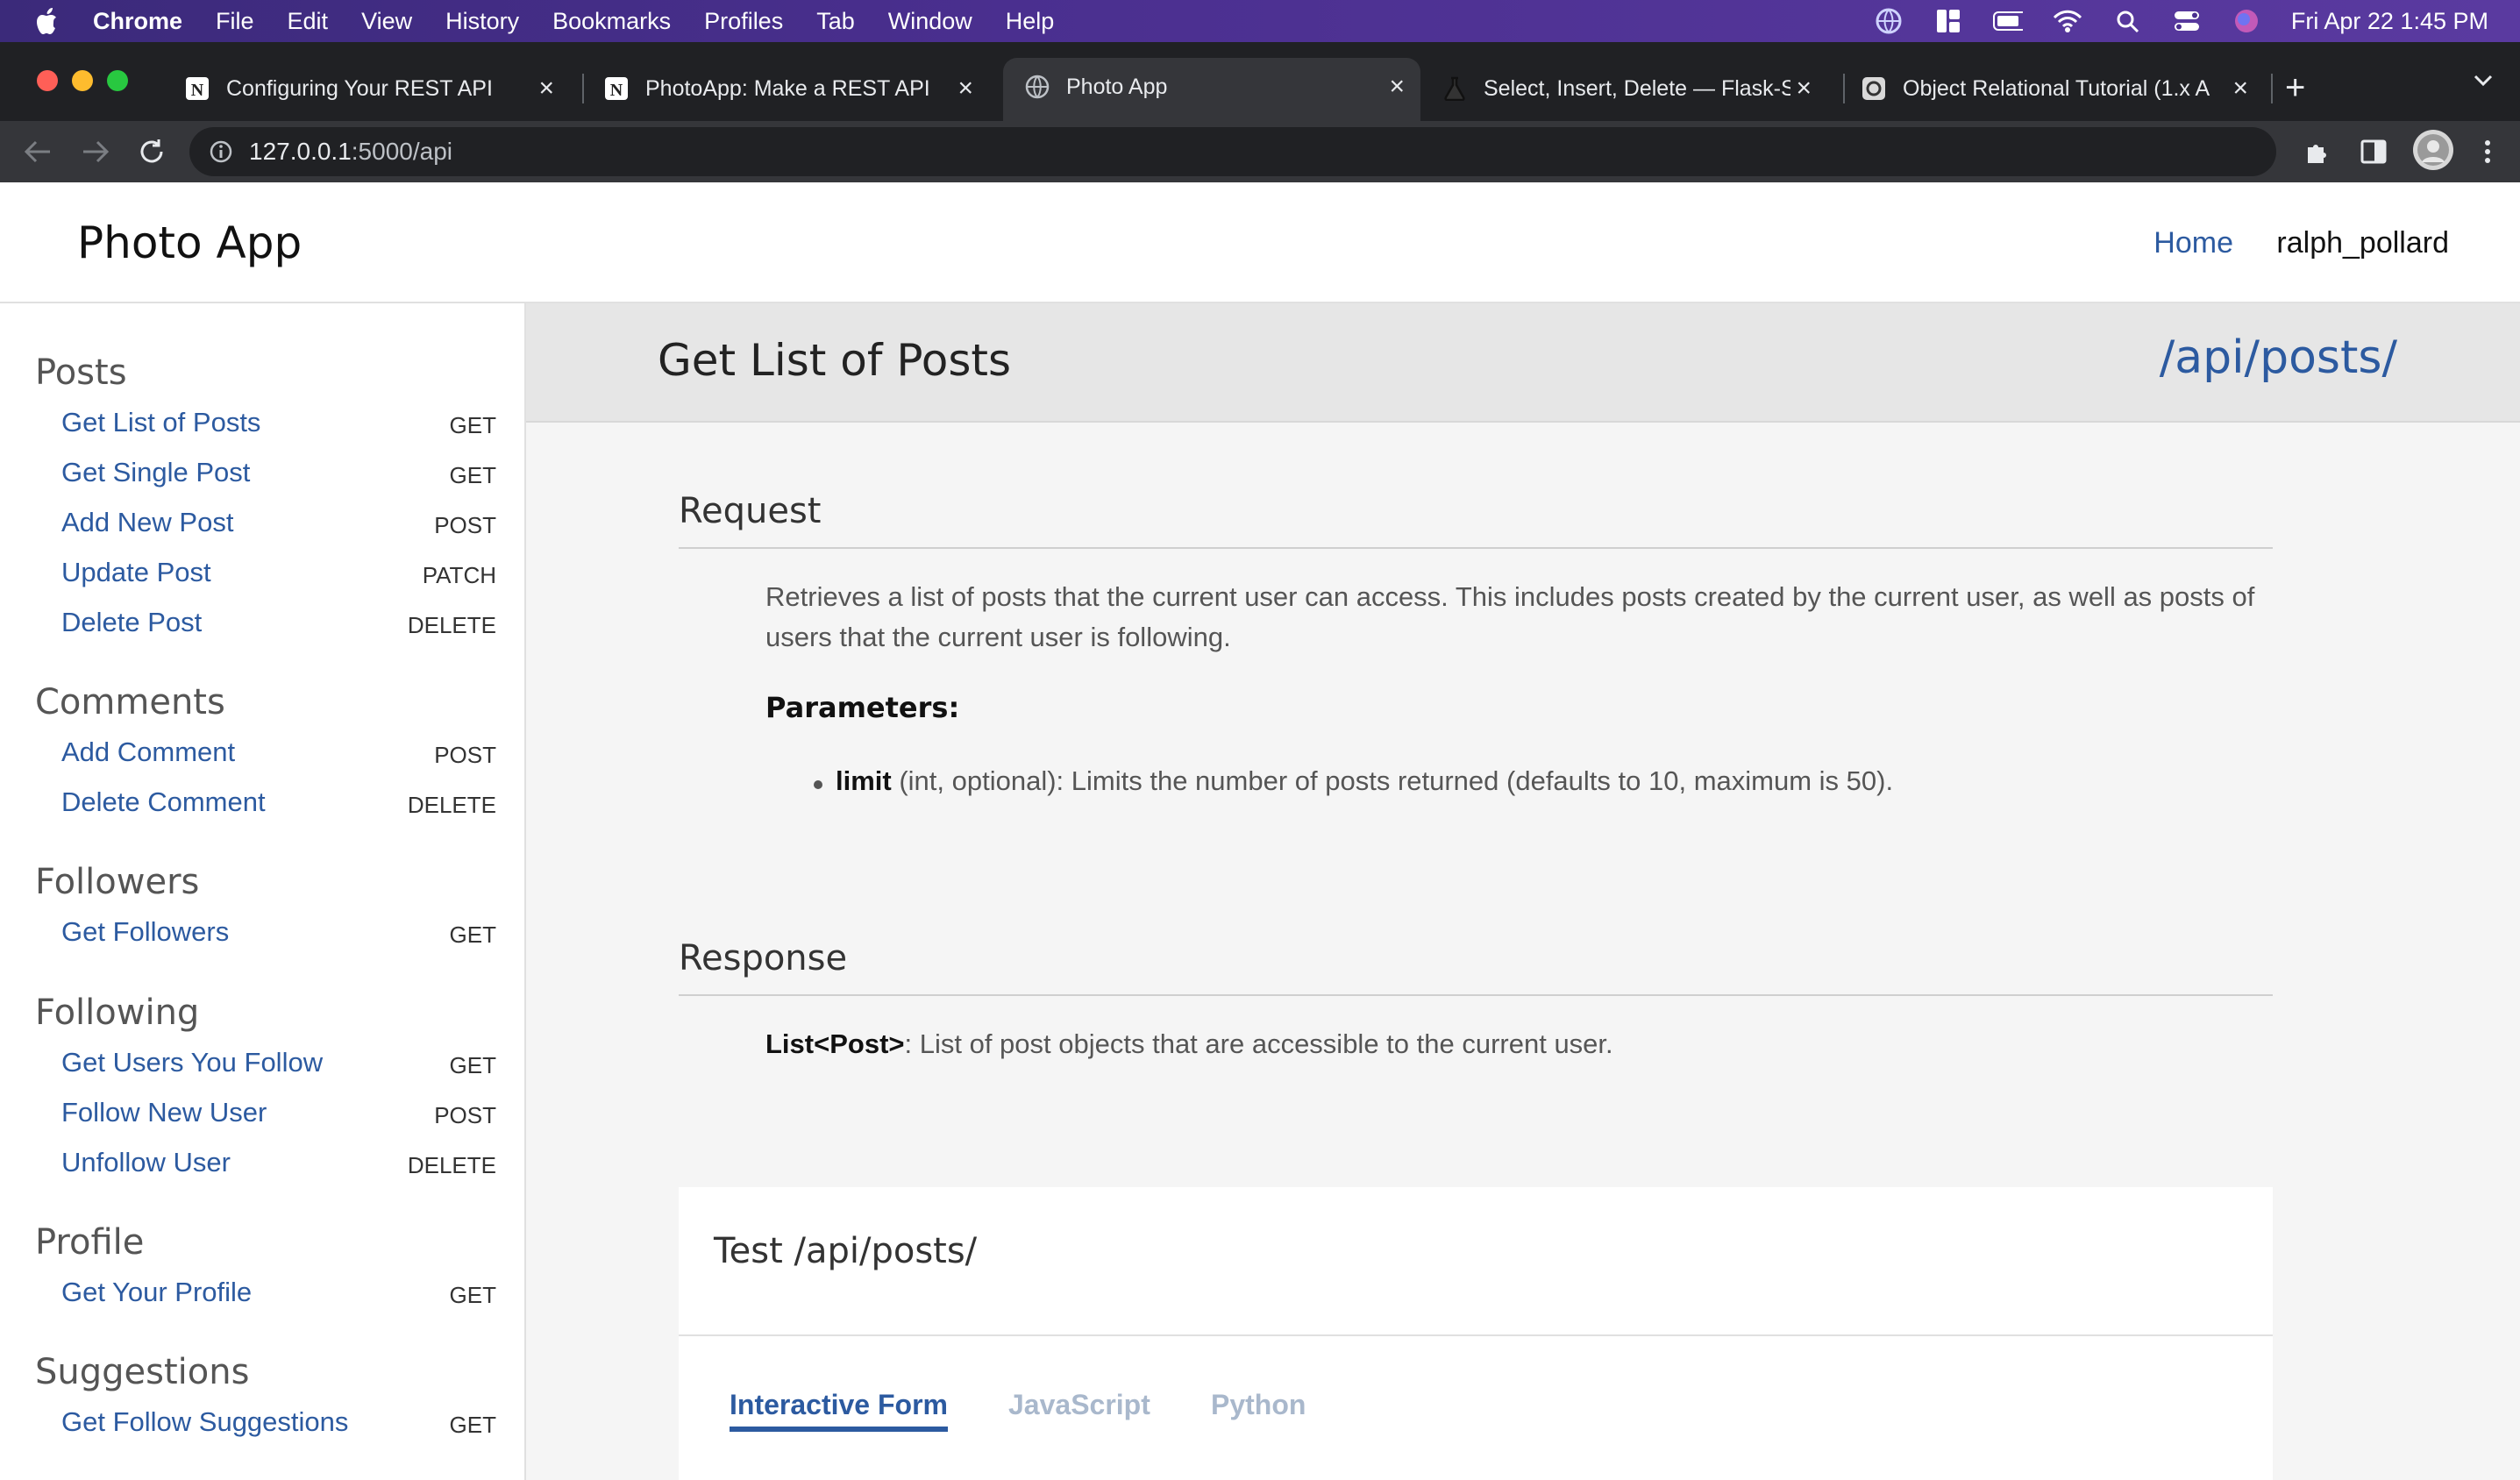 This screenshot has height=1480, width=2520. What do you see at coordinates (308, 21) in the screenshot?
I see `menu-edit: Edit` at bounding box center [308, 21].